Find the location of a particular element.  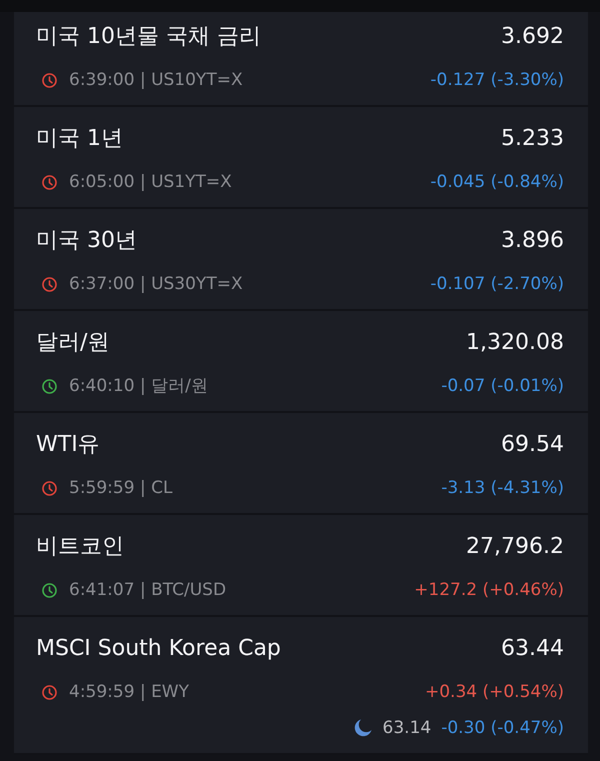

quote-change: -0.107 (-2.70%) is located at coordinates (497, 284).